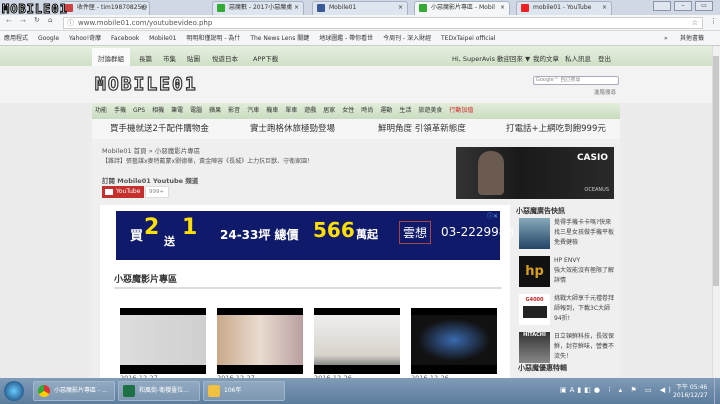  Describe the element at coordinates (244, 391) in the screenshot. I see `taskbar-folder: 106年` at that location.